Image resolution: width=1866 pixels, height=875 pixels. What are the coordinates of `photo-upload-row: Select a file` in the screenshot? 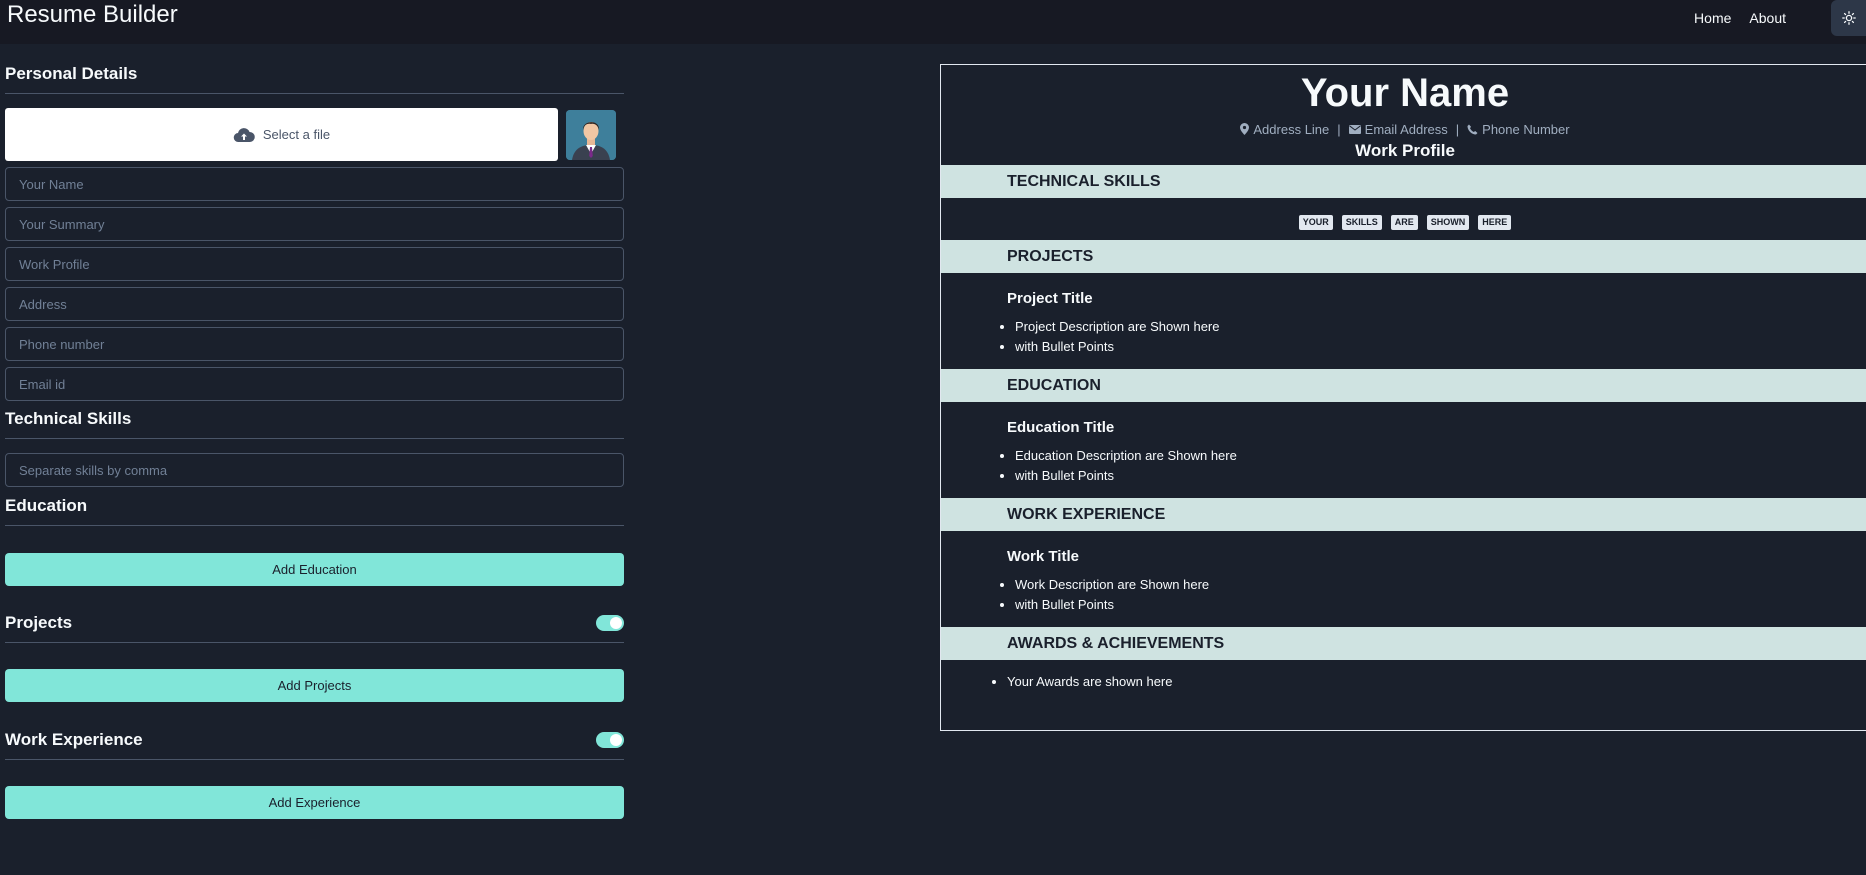 It's located at (314, 134).